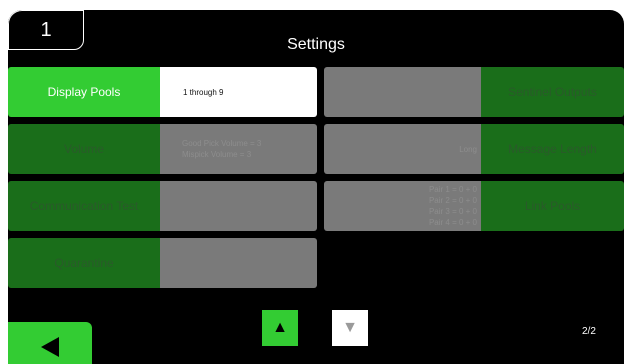 The width and height of the screenshot is (632, 364). Describe the element at coordinates (238, 206) in the screenshot. I see `setting-value-communication-test` at that location.